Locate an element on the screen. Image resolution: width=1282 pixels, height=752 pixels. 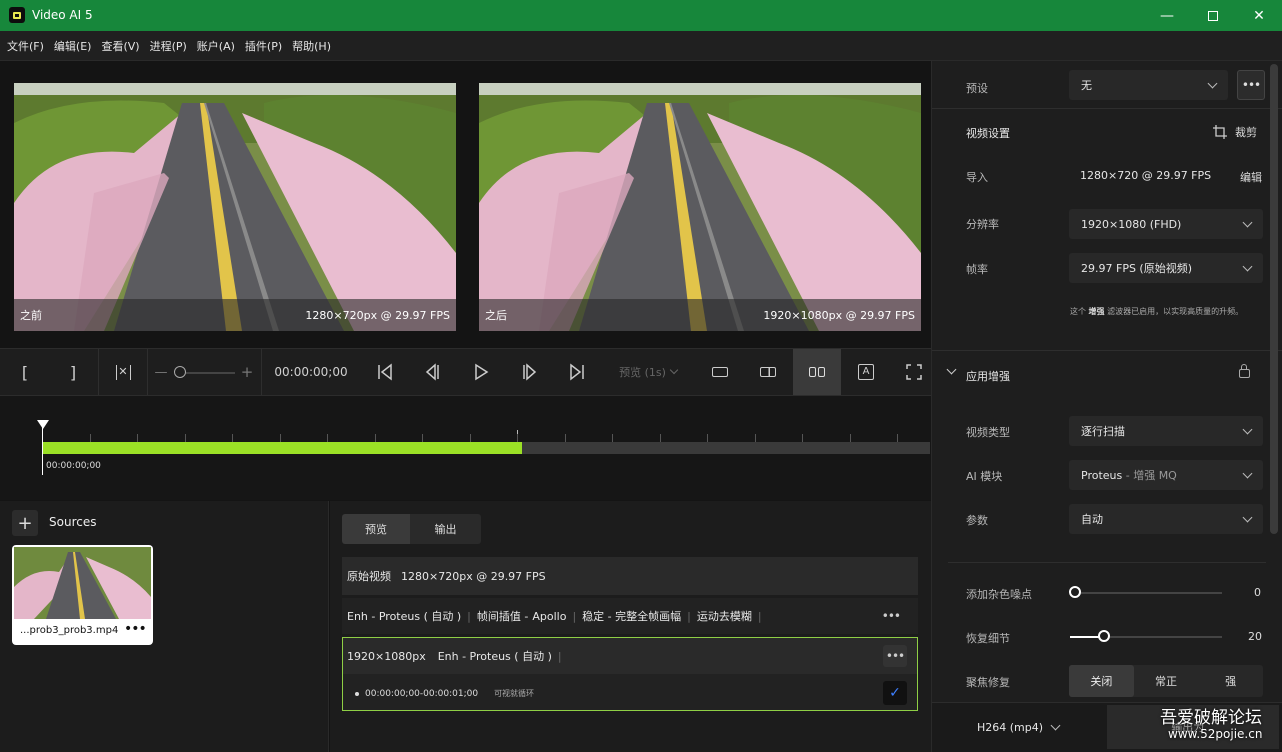
preview-range-row: 00:00:00;00-00:00:01;00 可视就循环 is located at coordinates (444, 693).